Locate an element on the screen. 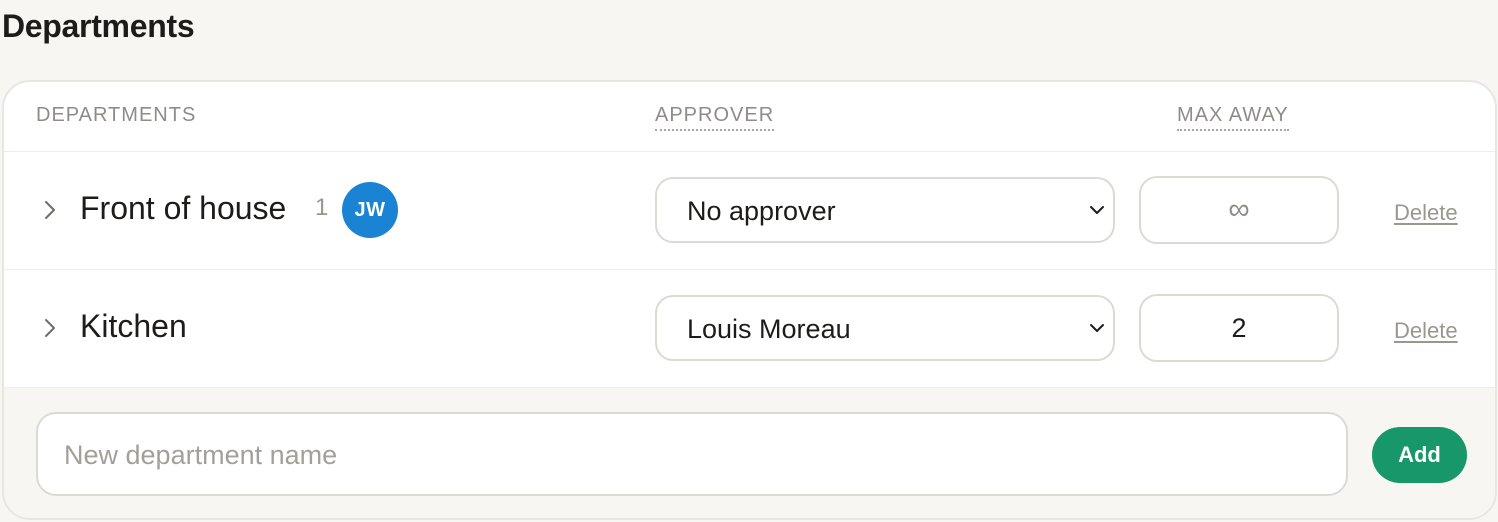 This screenshot has width=1498, height=522. header-approver: APPROVER is located at coordinates (715, 117).